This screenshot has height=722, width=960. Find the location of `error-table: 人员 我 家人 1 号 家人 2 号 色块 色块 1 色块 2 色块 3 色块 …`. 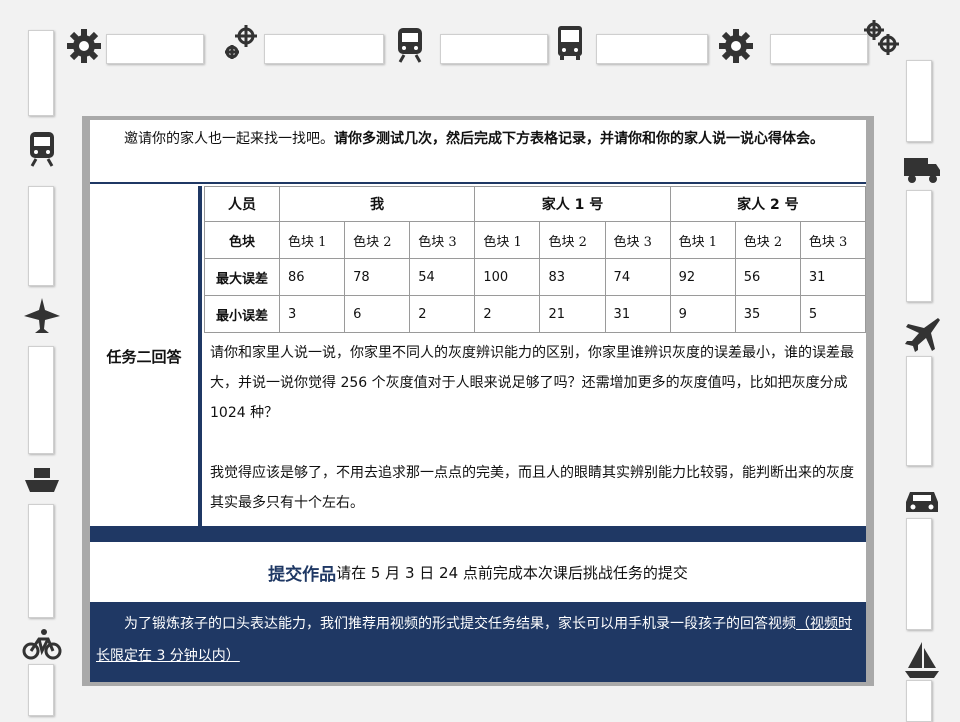

error-table: 人员 我 家人 1 号 家人 2 号 色块 色块 1 色块 2 色块 3 色块 … is located at coordinates (535, 259).